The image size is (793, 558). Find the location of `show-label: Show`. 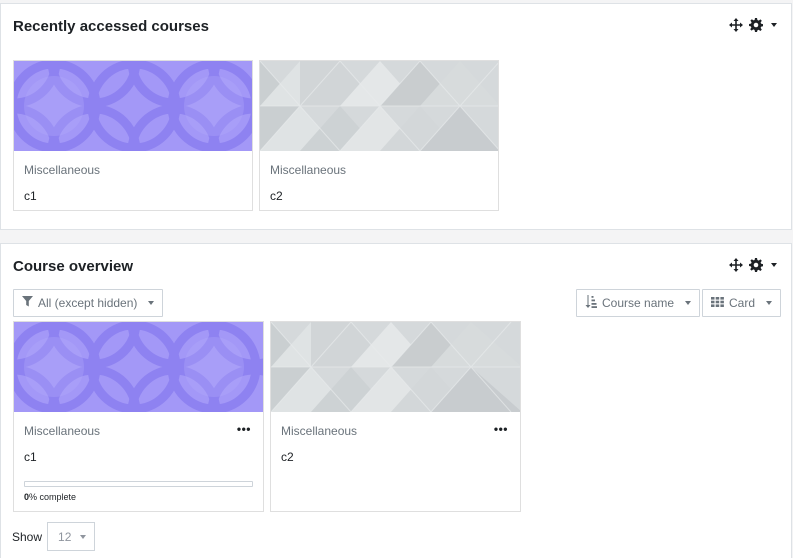

show-label: Show is located at coordinates (27, 536).